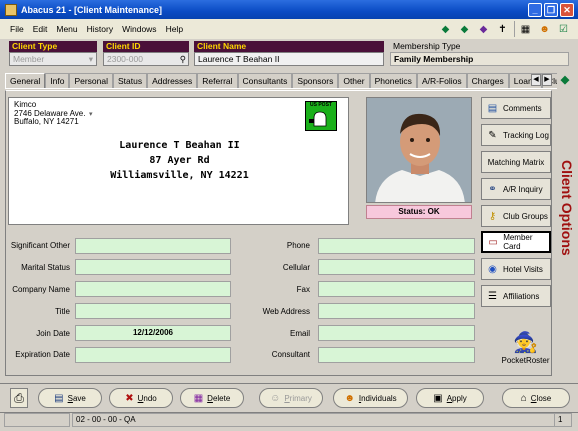 This screenshot has height=431, width=578. I want to click on tab-scroll-right-icon: ▶, so click(547, 80).